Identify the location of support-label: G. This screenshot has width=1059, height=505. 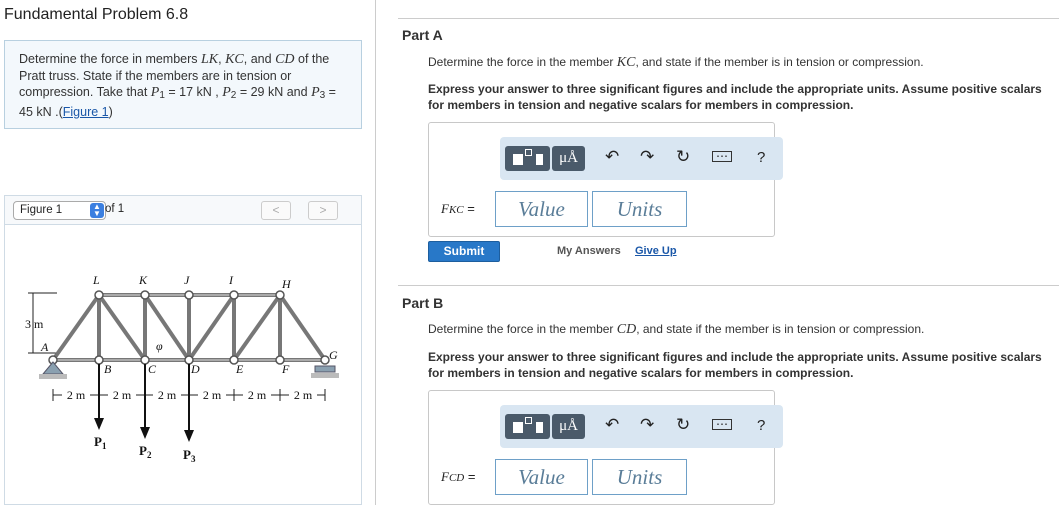
(333, 355).